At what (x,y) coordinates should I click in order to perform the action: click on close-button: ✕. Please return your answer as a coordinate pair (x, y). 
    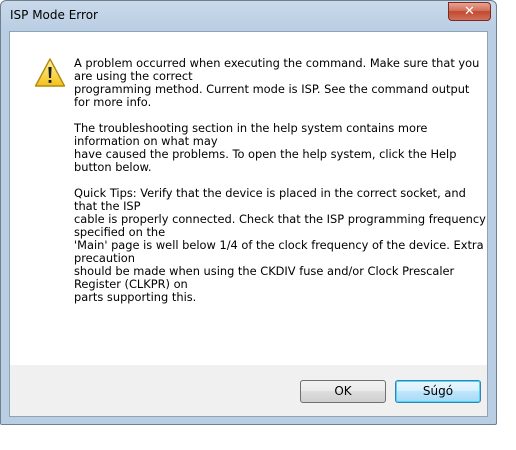
    Looking at the image, I should click on (469, 11).